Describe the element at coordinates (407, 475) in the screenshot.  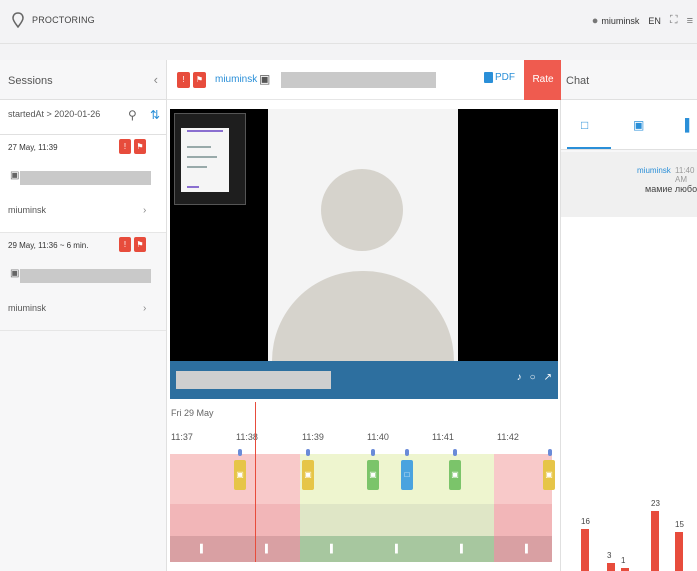
I see `event-marker-chat-icon: □` at that location.